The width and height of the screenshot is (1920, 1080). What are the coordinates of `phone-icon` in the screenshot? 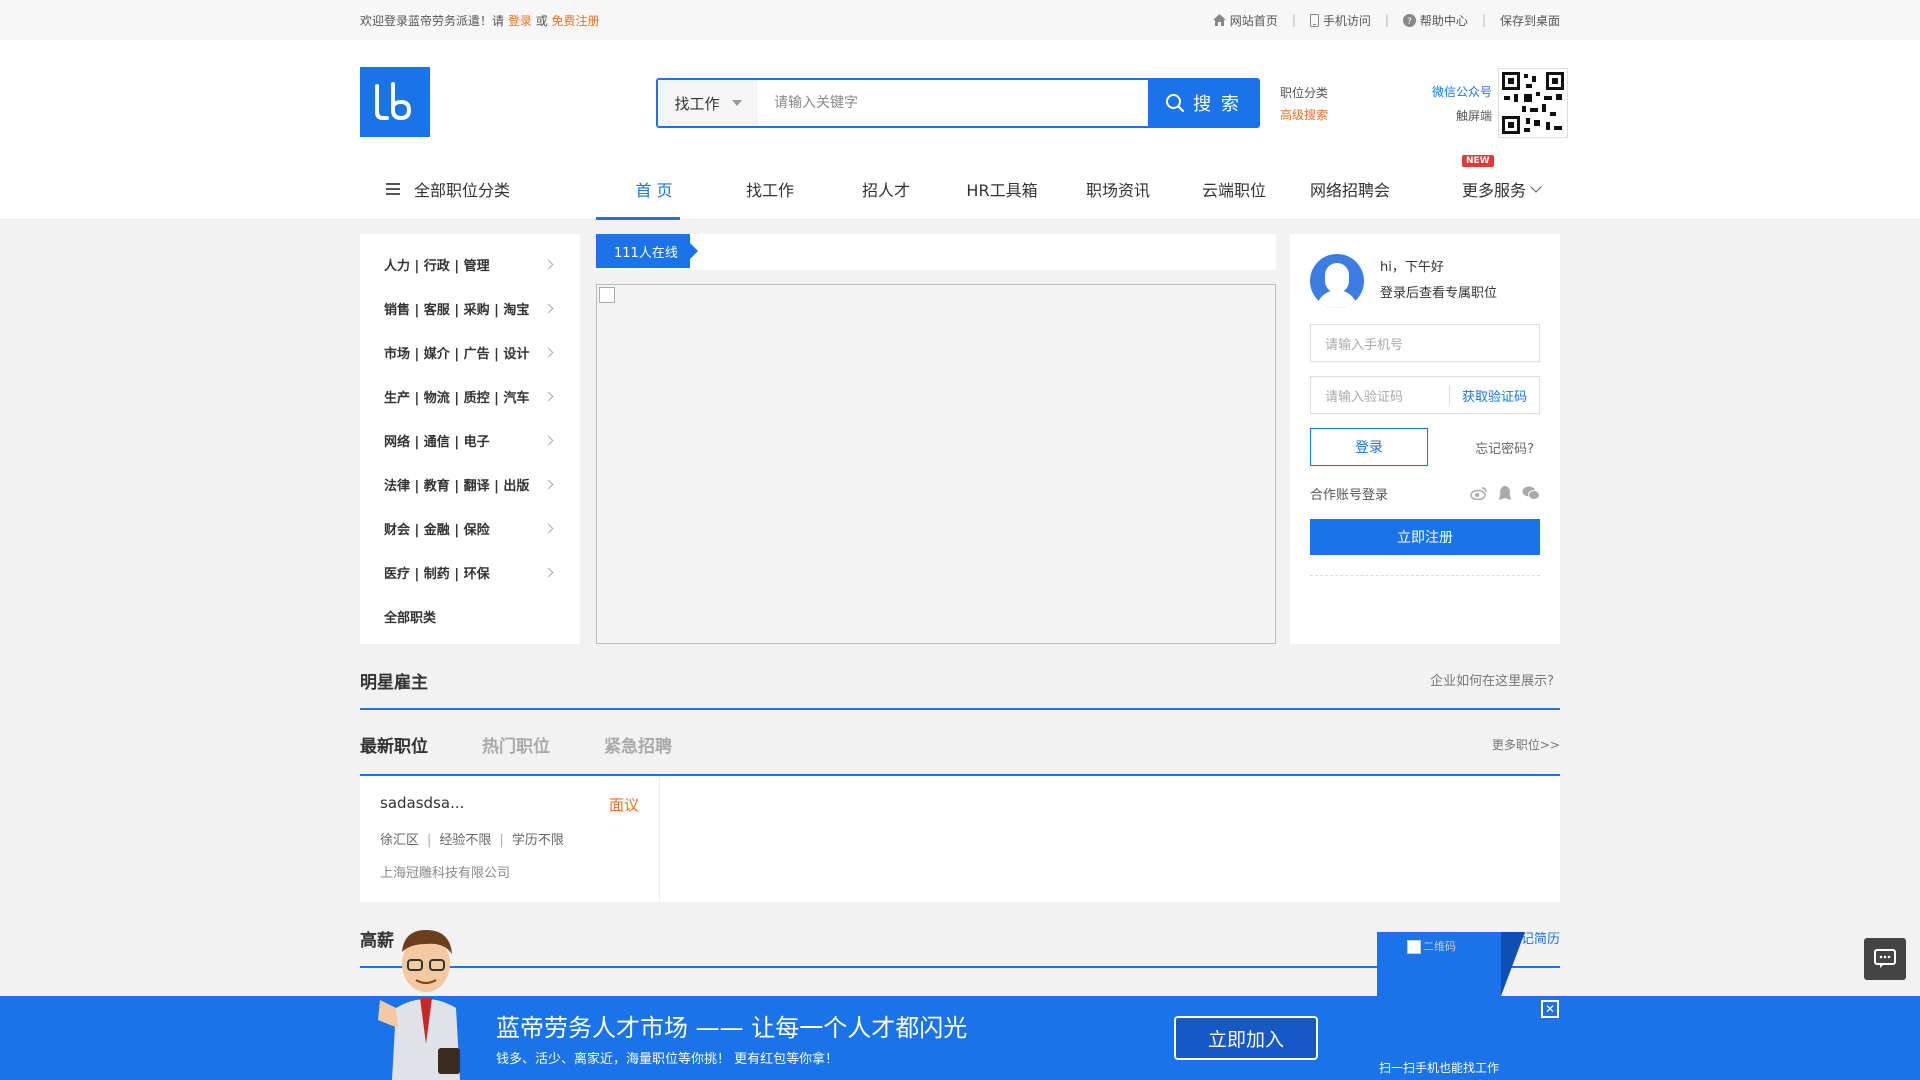 It's located at (1314, 20).